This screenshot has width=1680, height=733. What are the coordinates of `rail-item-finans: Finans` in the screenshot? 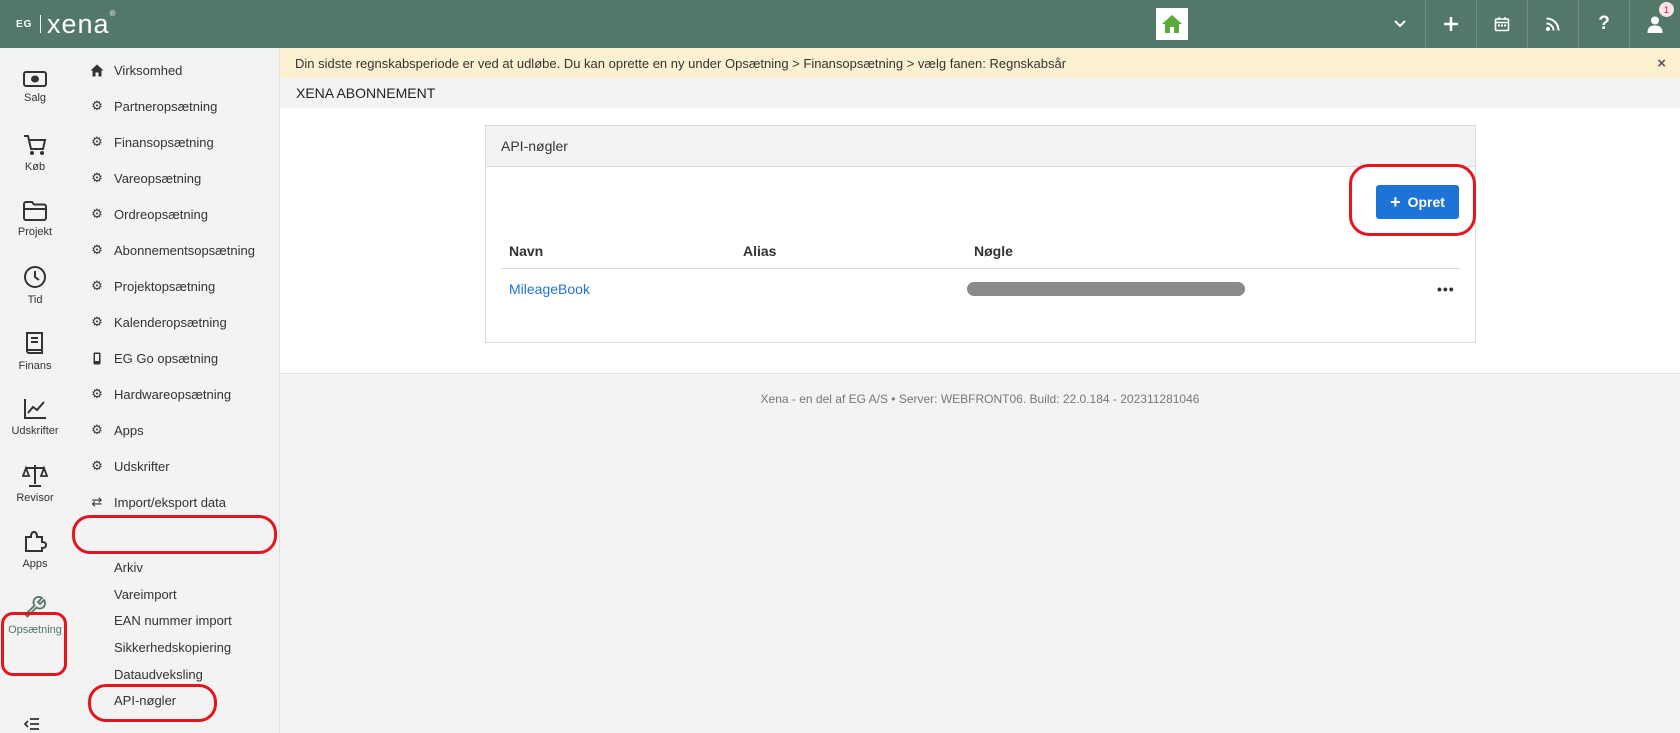 It's located at (35, 351).